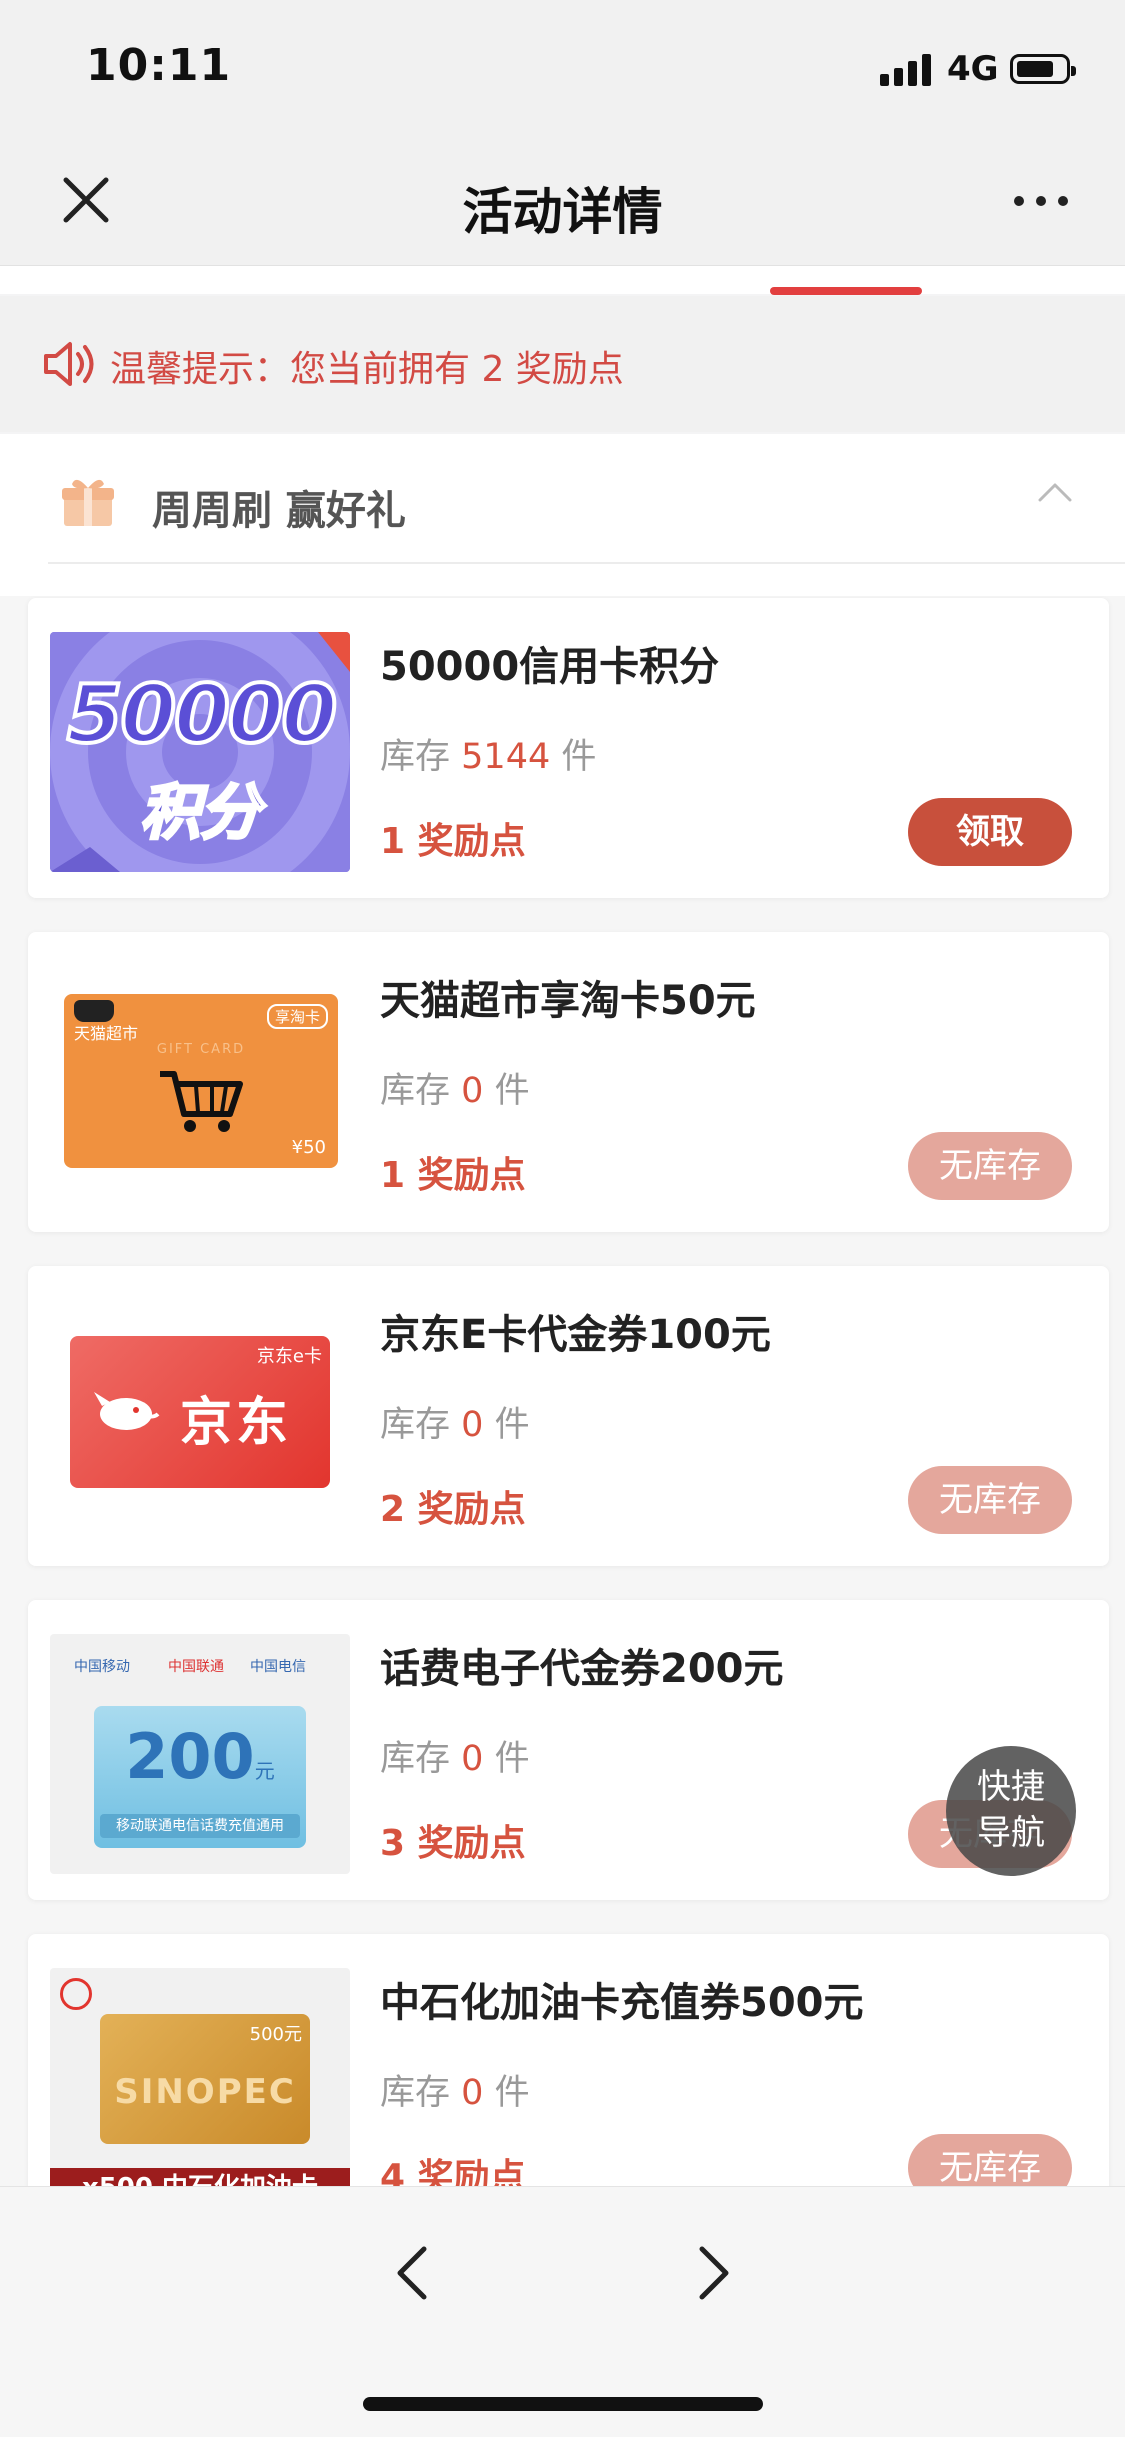 Image resolution: width=1125 pixels, height=2437 pixels. I want to click on sinopec-card: 500元 SINOPEC, so click(205, 2079).